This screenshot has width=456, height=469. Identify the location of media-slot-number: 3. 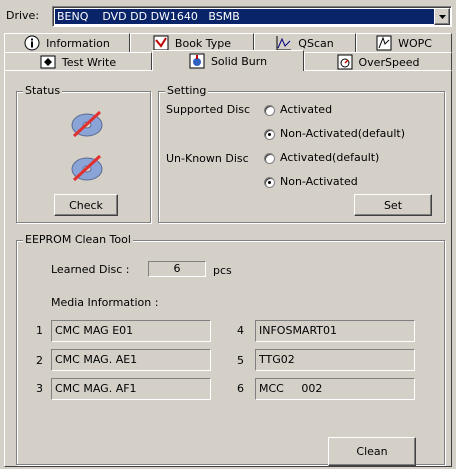
(39, 388).